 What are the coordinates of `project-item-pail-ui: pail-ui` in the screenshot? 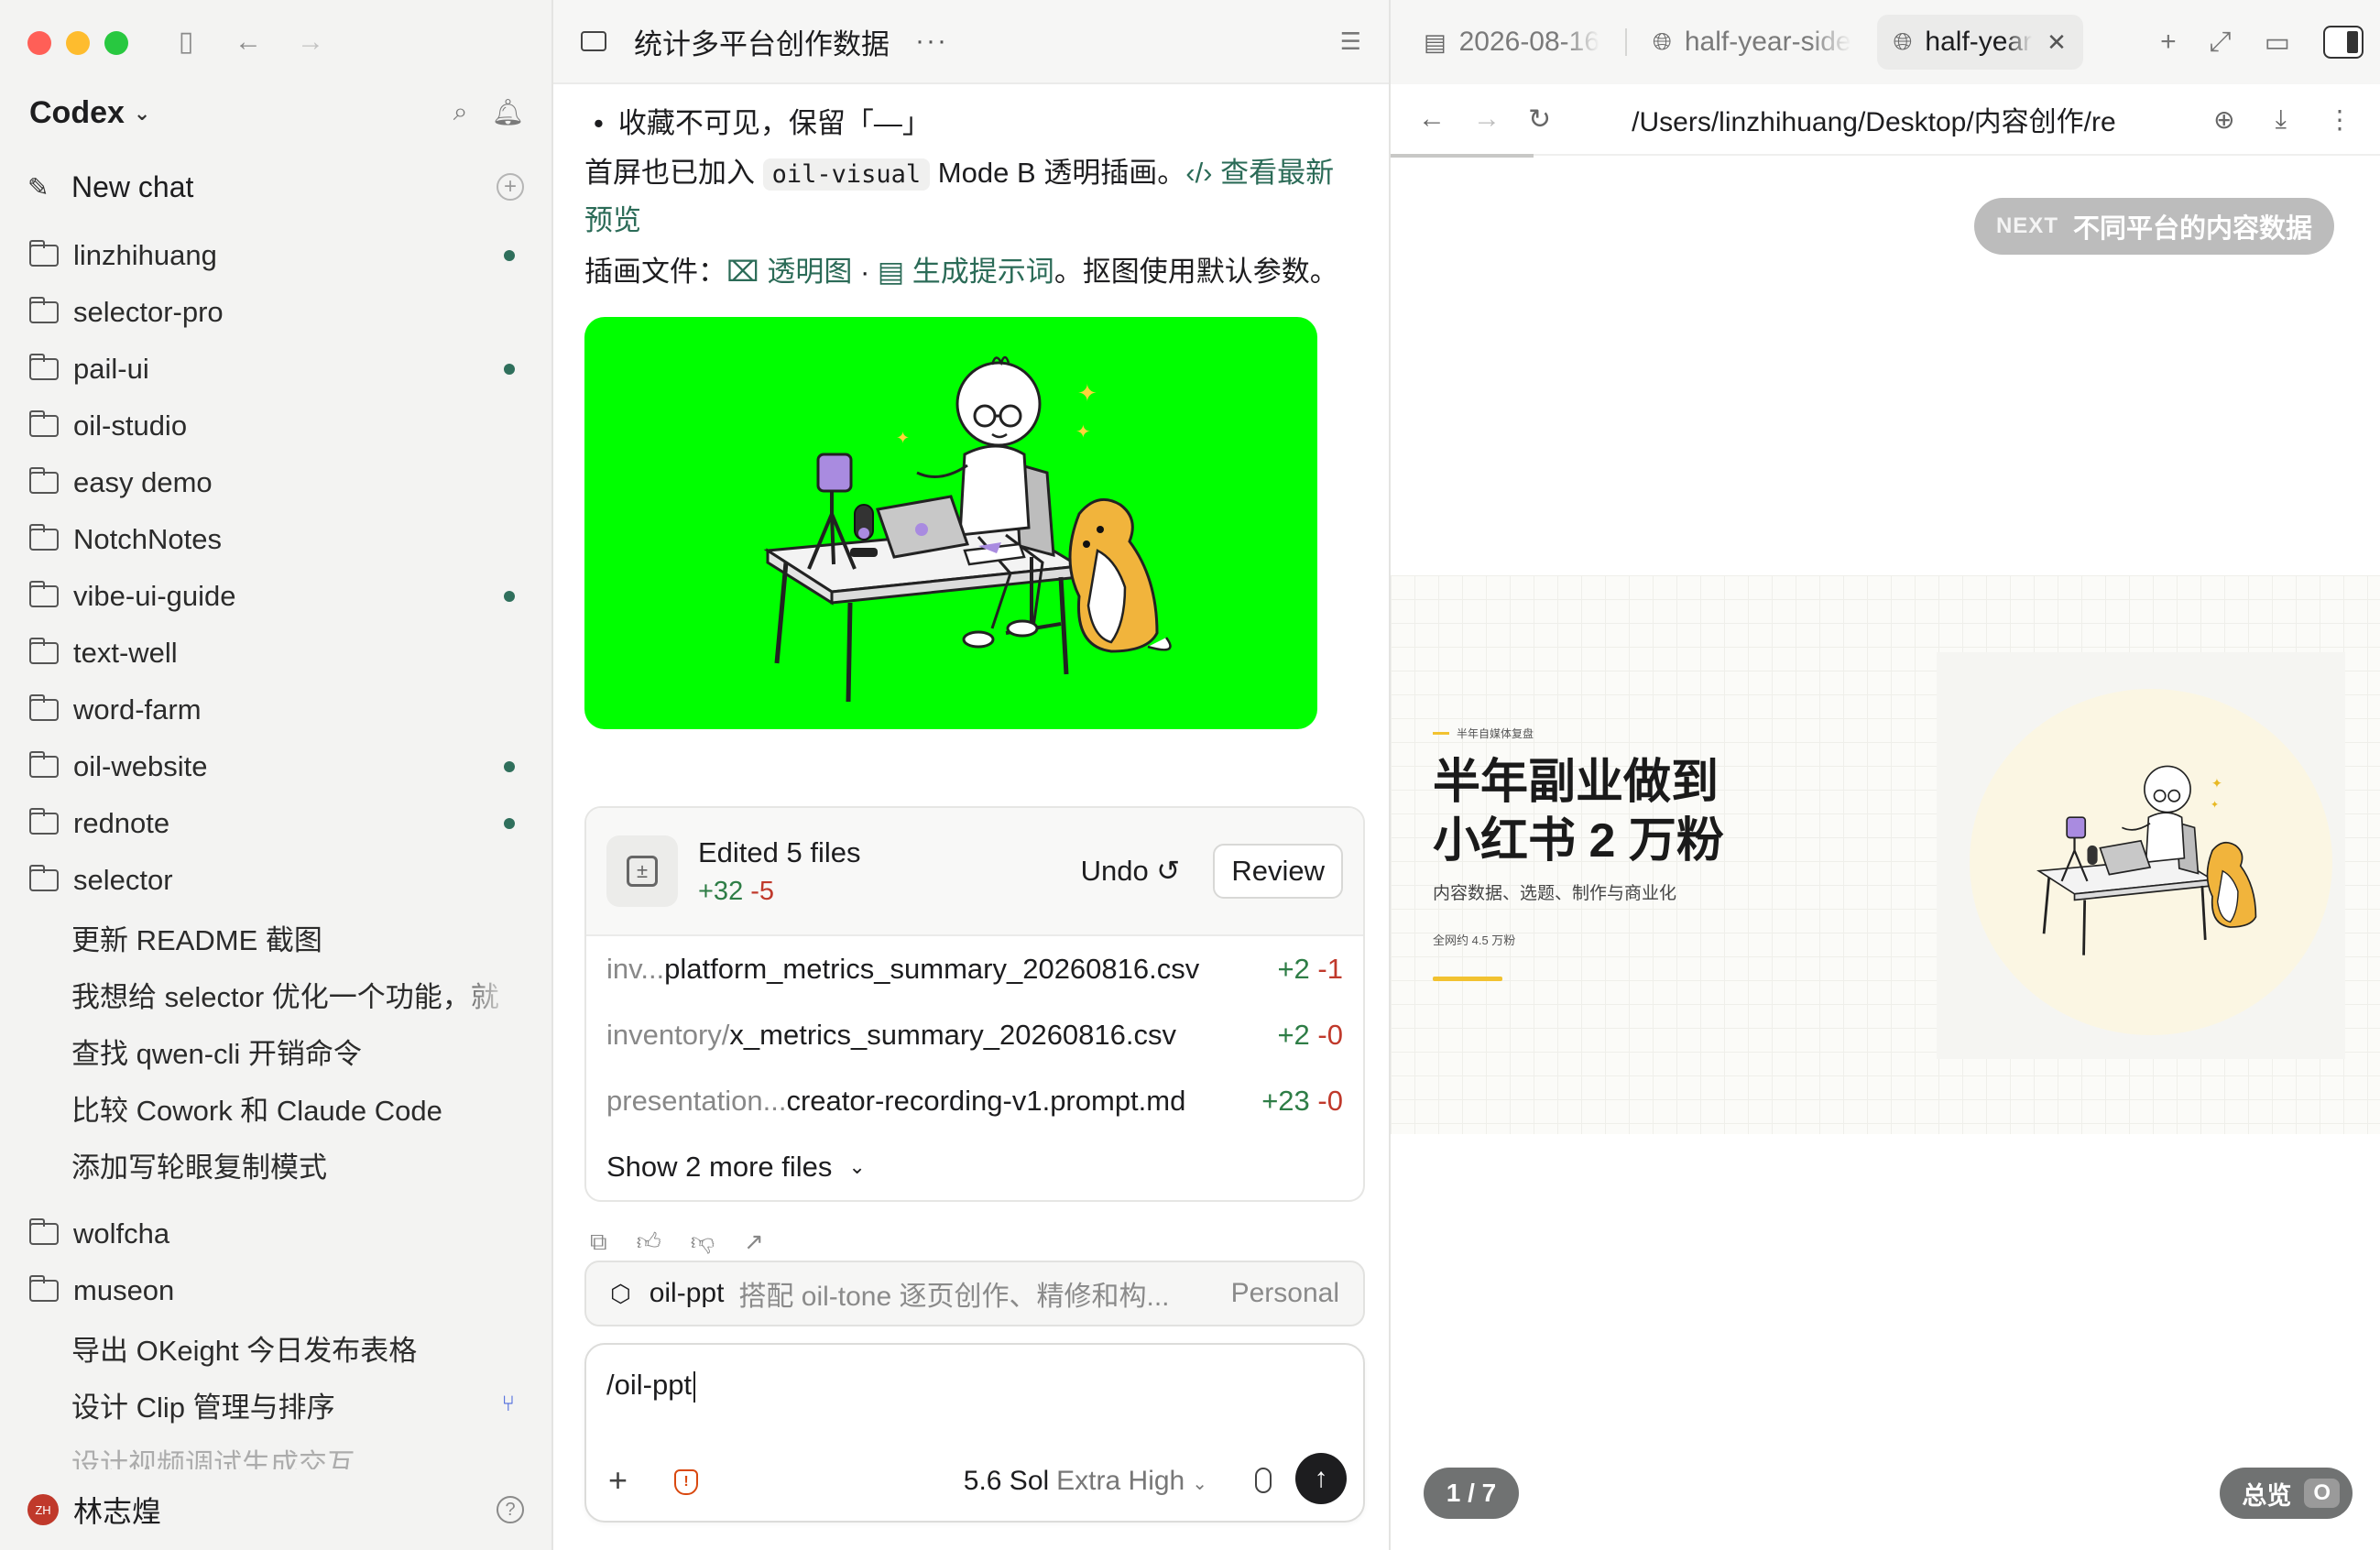 It's located at (275, 369).